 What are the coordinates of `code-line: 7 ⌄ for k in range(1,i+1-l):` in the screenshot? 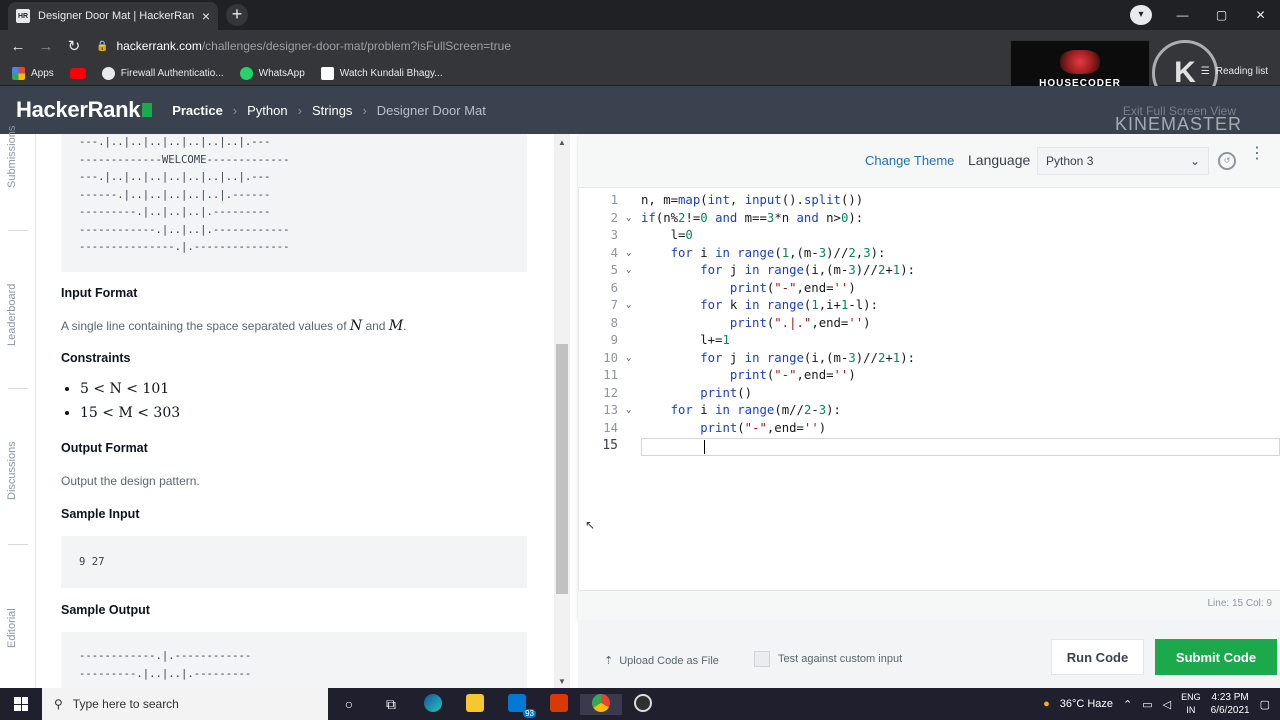 It's located at (930, 306).